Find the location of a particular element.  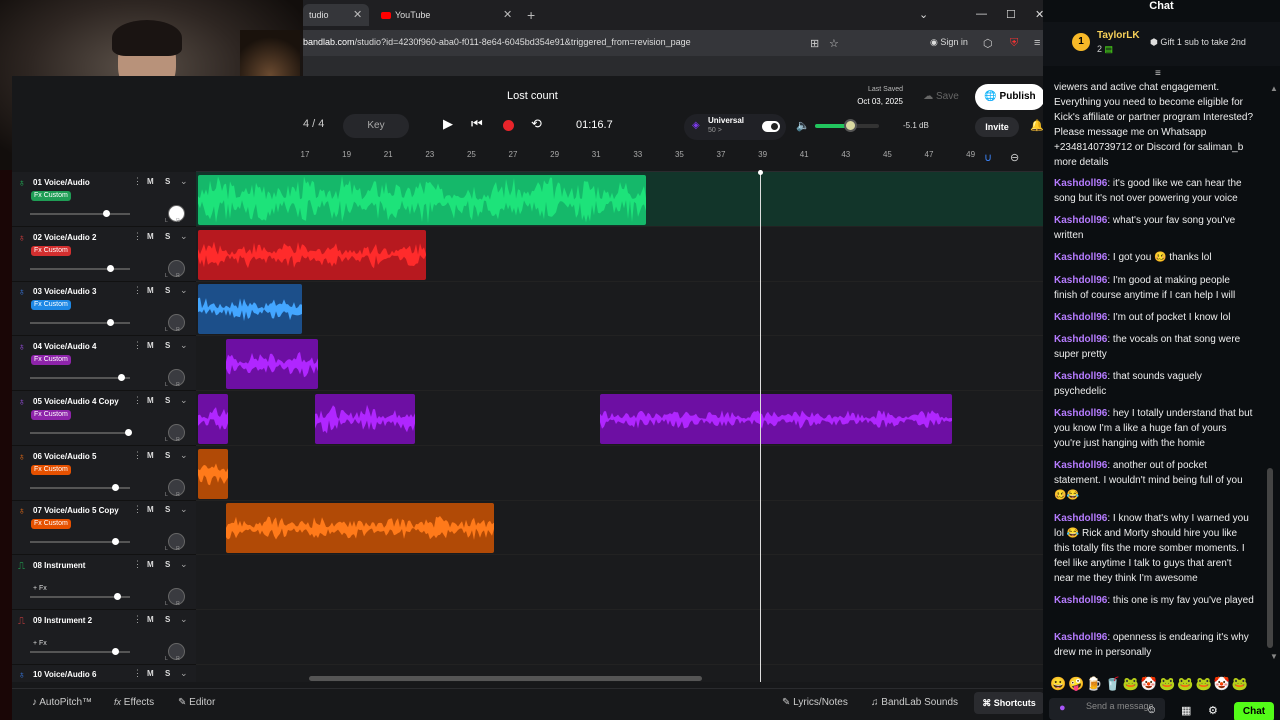

new-tab-icon: + is located at coordinates (531, 15).